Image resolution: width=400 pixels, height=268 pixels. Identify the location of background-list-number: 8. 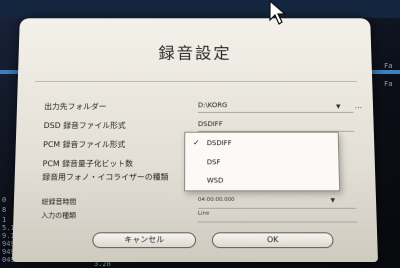
(4, 210).